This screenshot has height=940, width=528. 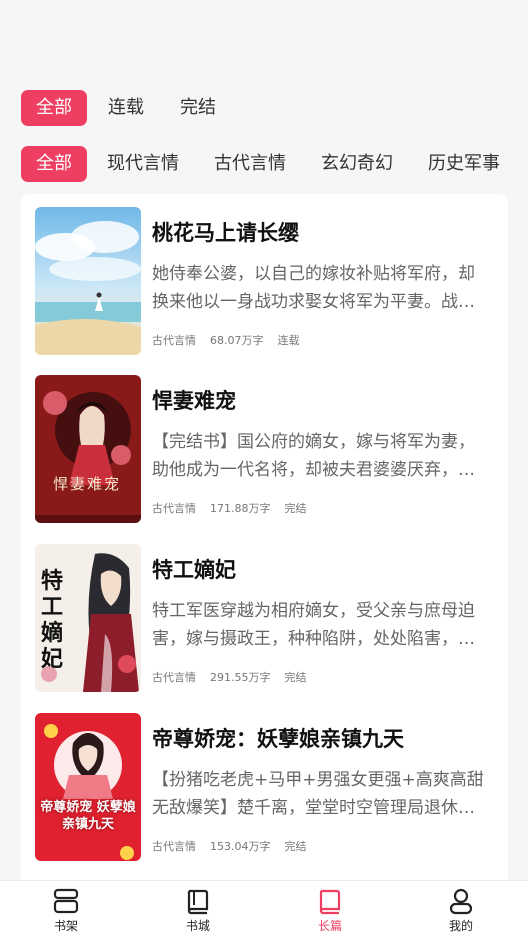 What do you see at coordinates (197, 926) in the screenshot?
I see `tab-label: 书城` at bounding box center [197, 926].